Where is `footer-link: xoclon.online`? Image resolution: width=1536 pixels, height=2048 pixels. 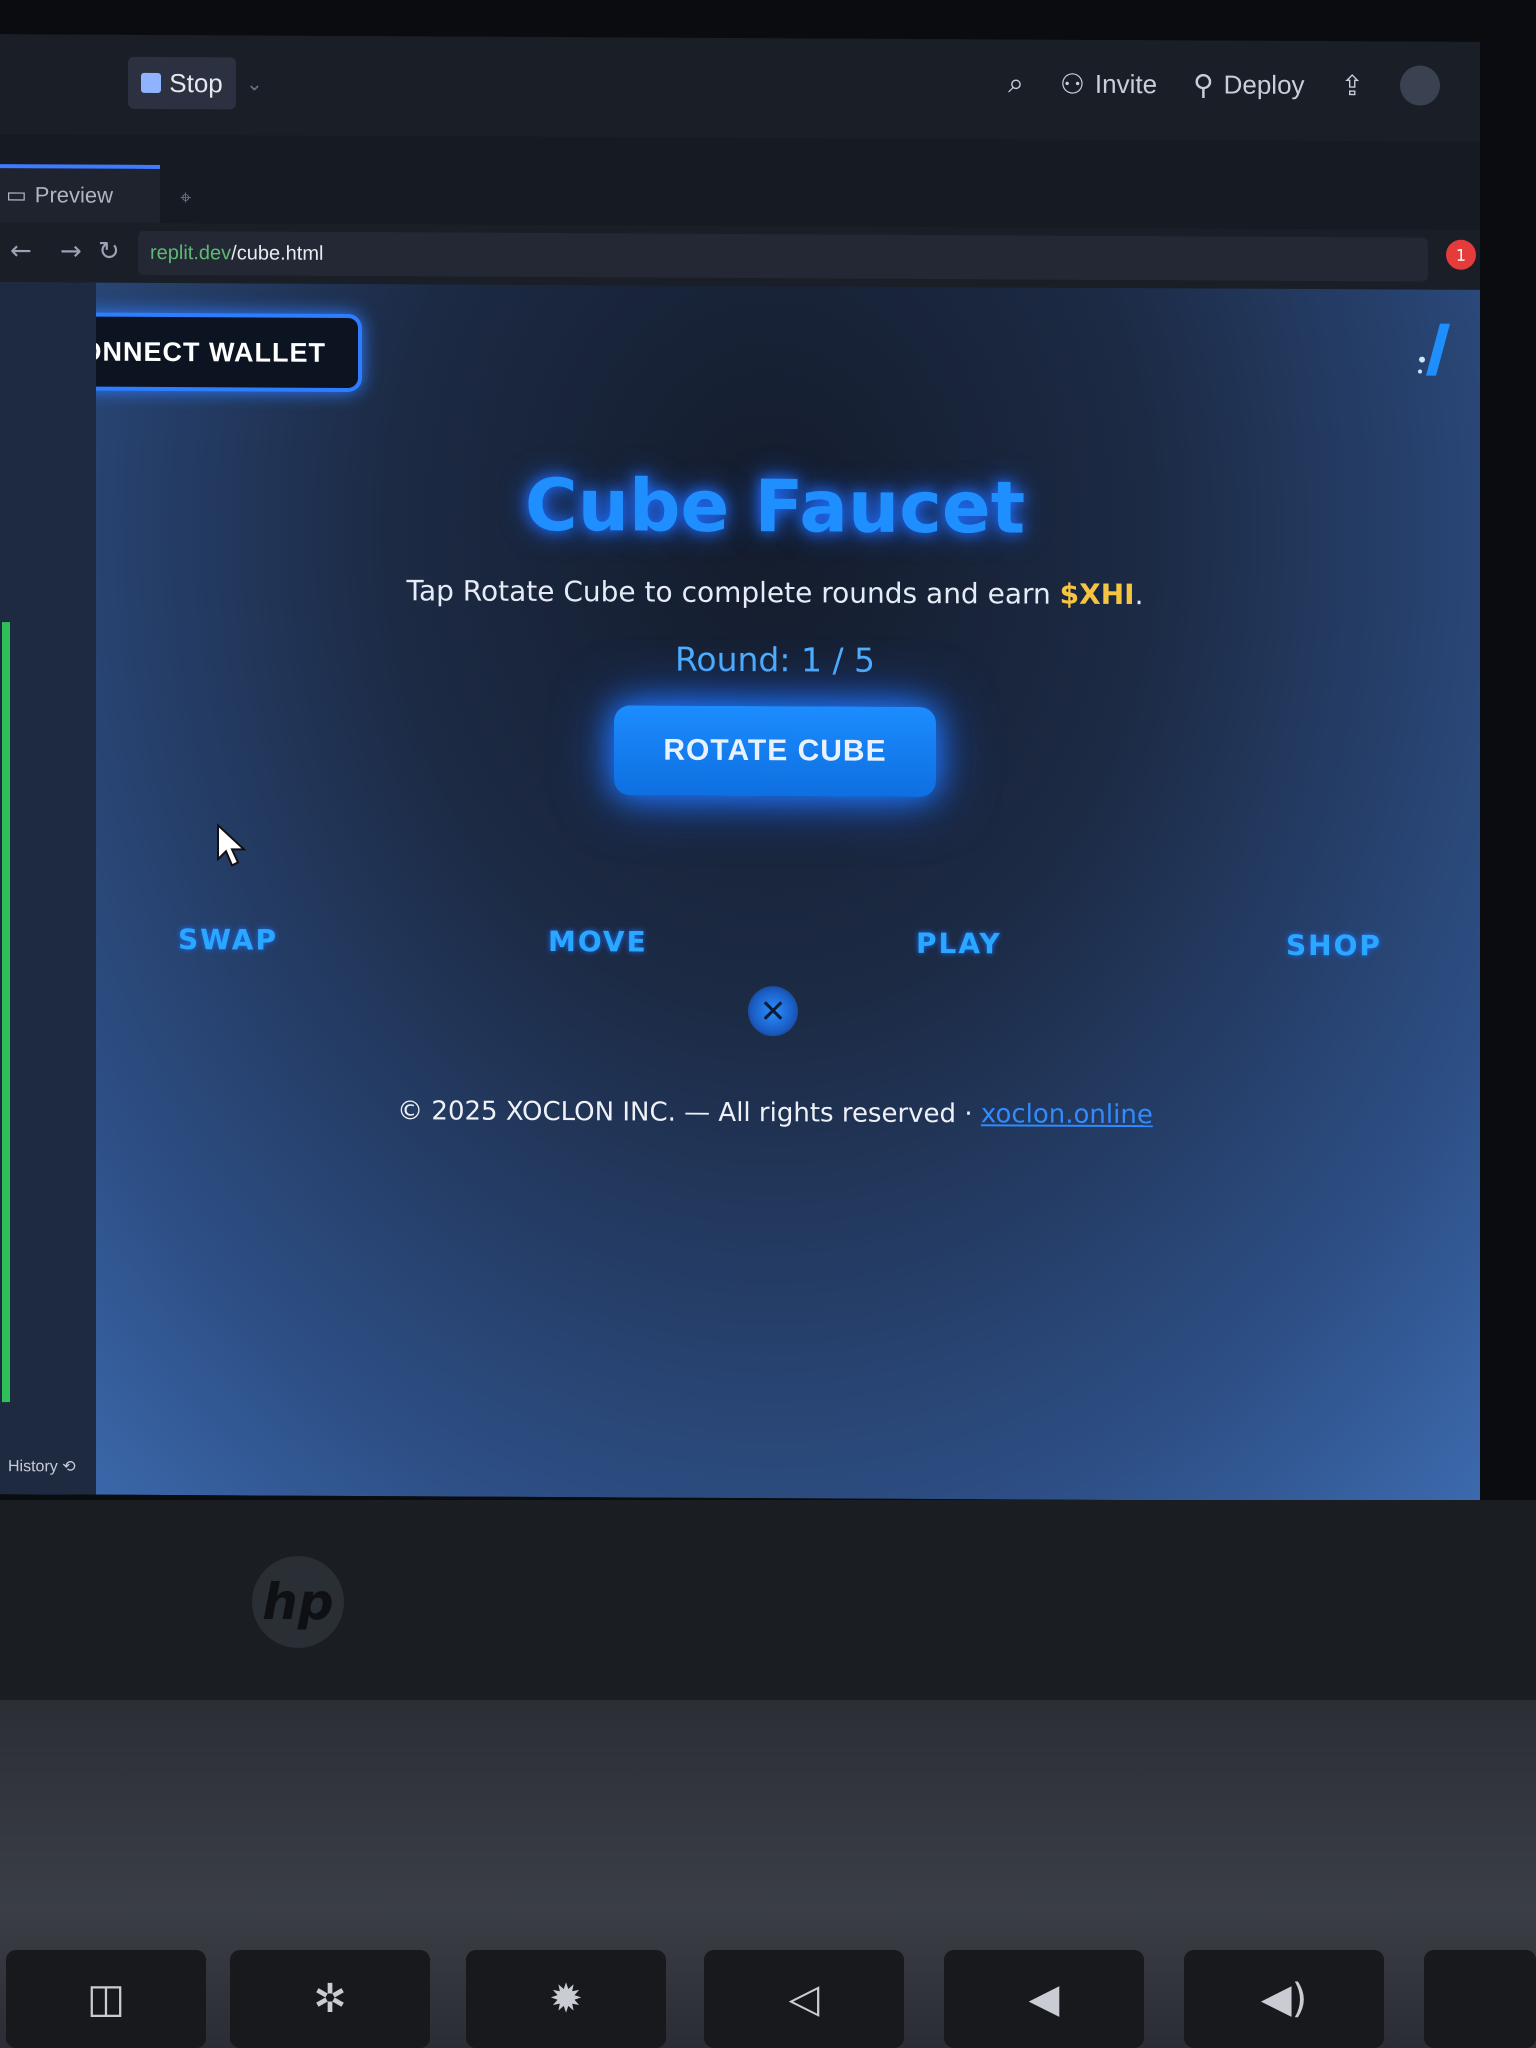 footer-link: xoclon.online is located at coordinates (1067, 1114).